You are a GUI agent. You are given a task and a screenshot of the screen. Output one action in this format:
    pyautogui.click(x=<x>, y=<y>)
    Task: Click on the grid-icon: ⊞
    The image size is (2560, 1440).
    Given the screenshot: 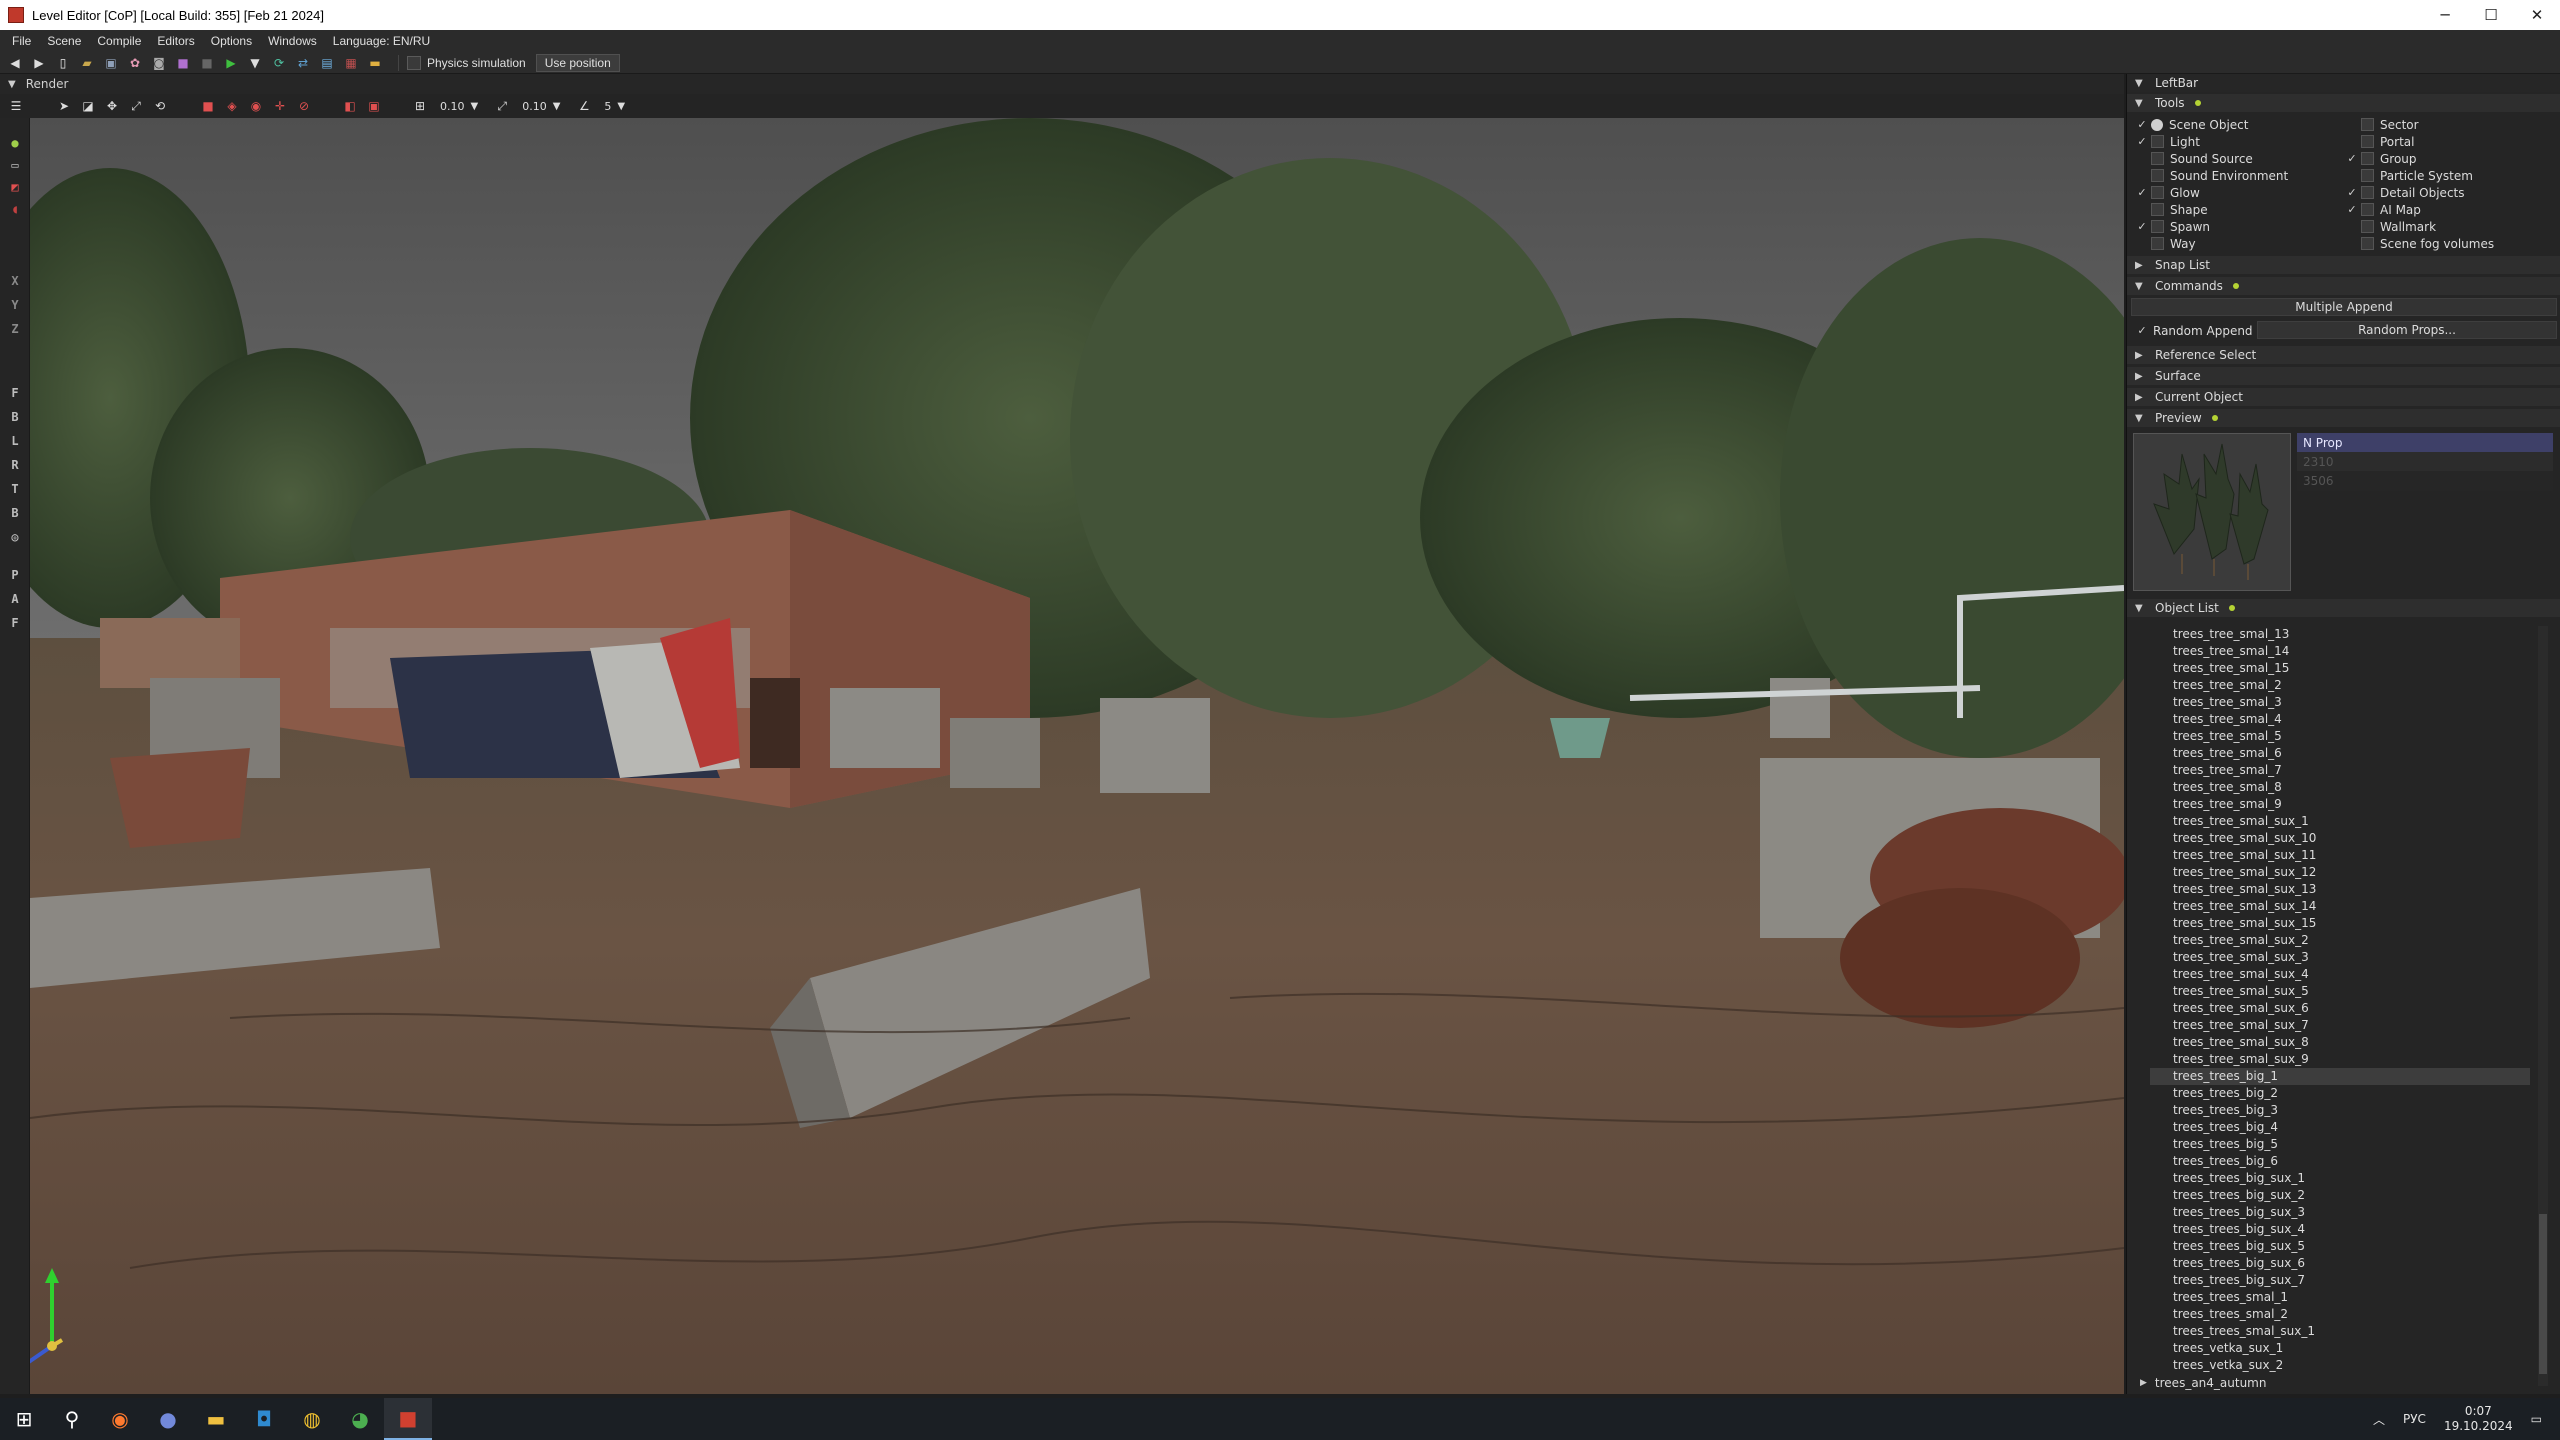 What is the action you would take?
    pyautogui.click(x=420, y=106)
    